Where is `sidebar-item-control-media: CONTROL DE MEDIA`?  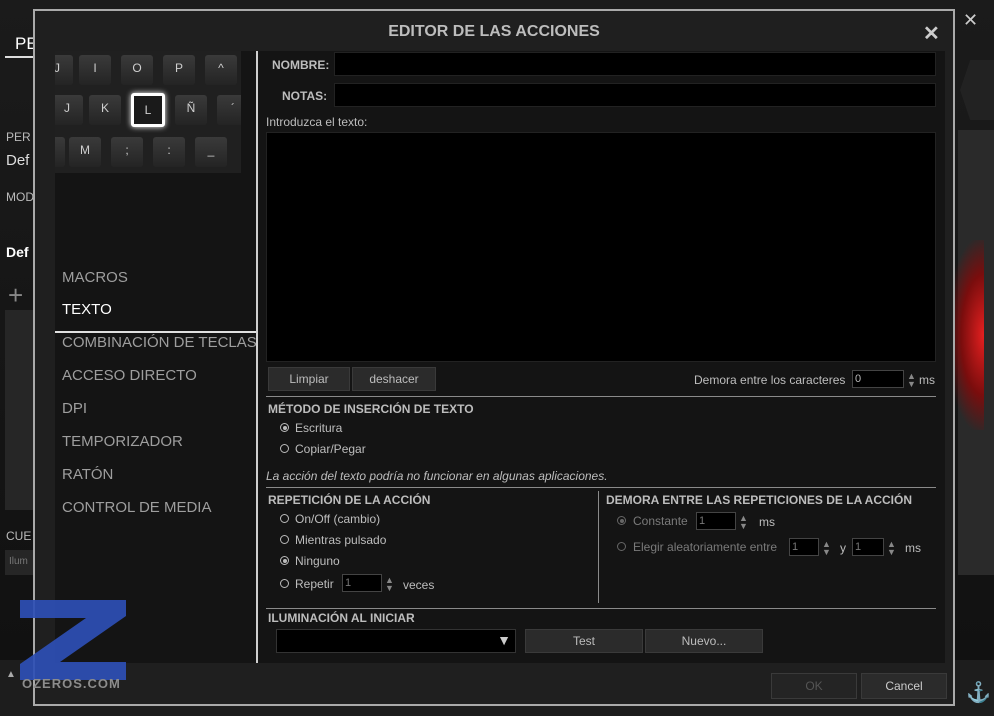
sidebar-item-control-media: CONTROL DE MEDIA is located at coordinates (136, 507).